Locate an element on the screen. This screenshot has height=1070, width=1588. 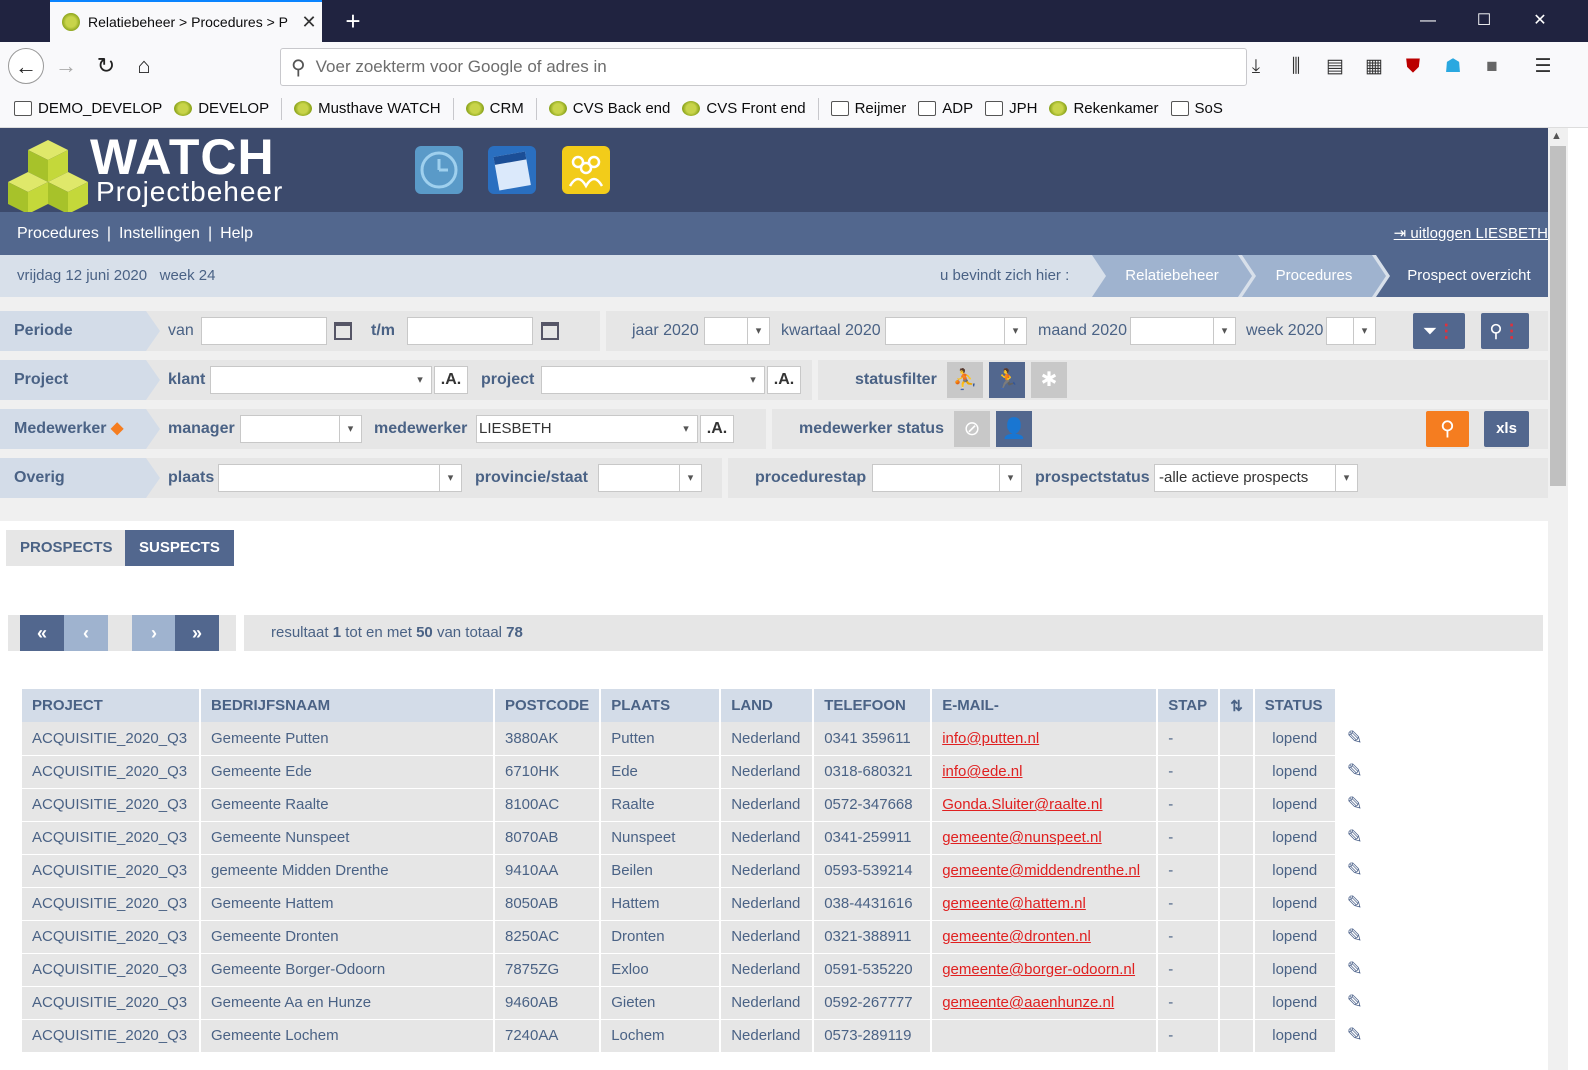
col-land: LAND is located at coordinates (767, 705).